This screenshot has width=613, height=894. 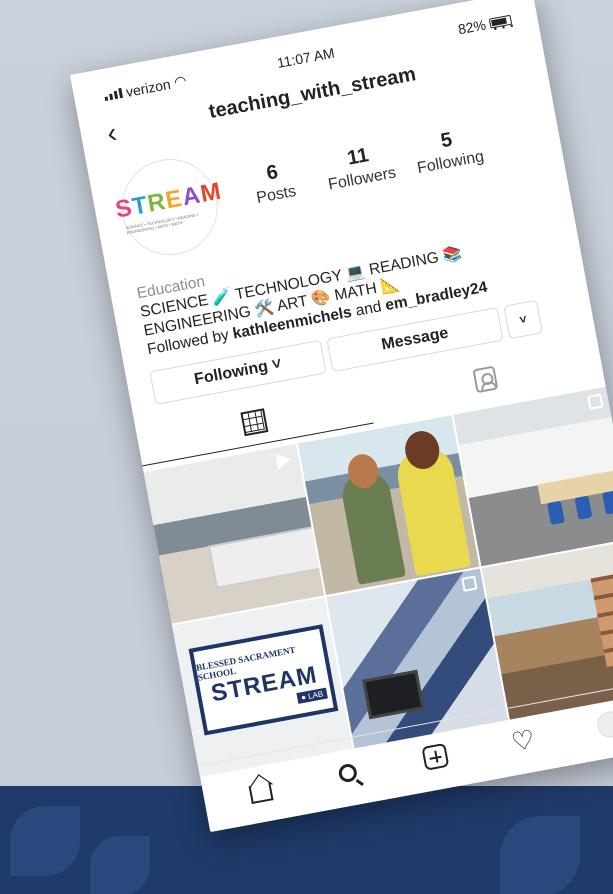 What do you see at coordinates (263, 680) in the screenshot?
I see `stream-lab-sign: BLESSED SACRAMENT SCHOOL STREAM ● LAB` at bounding box center [263, 680].